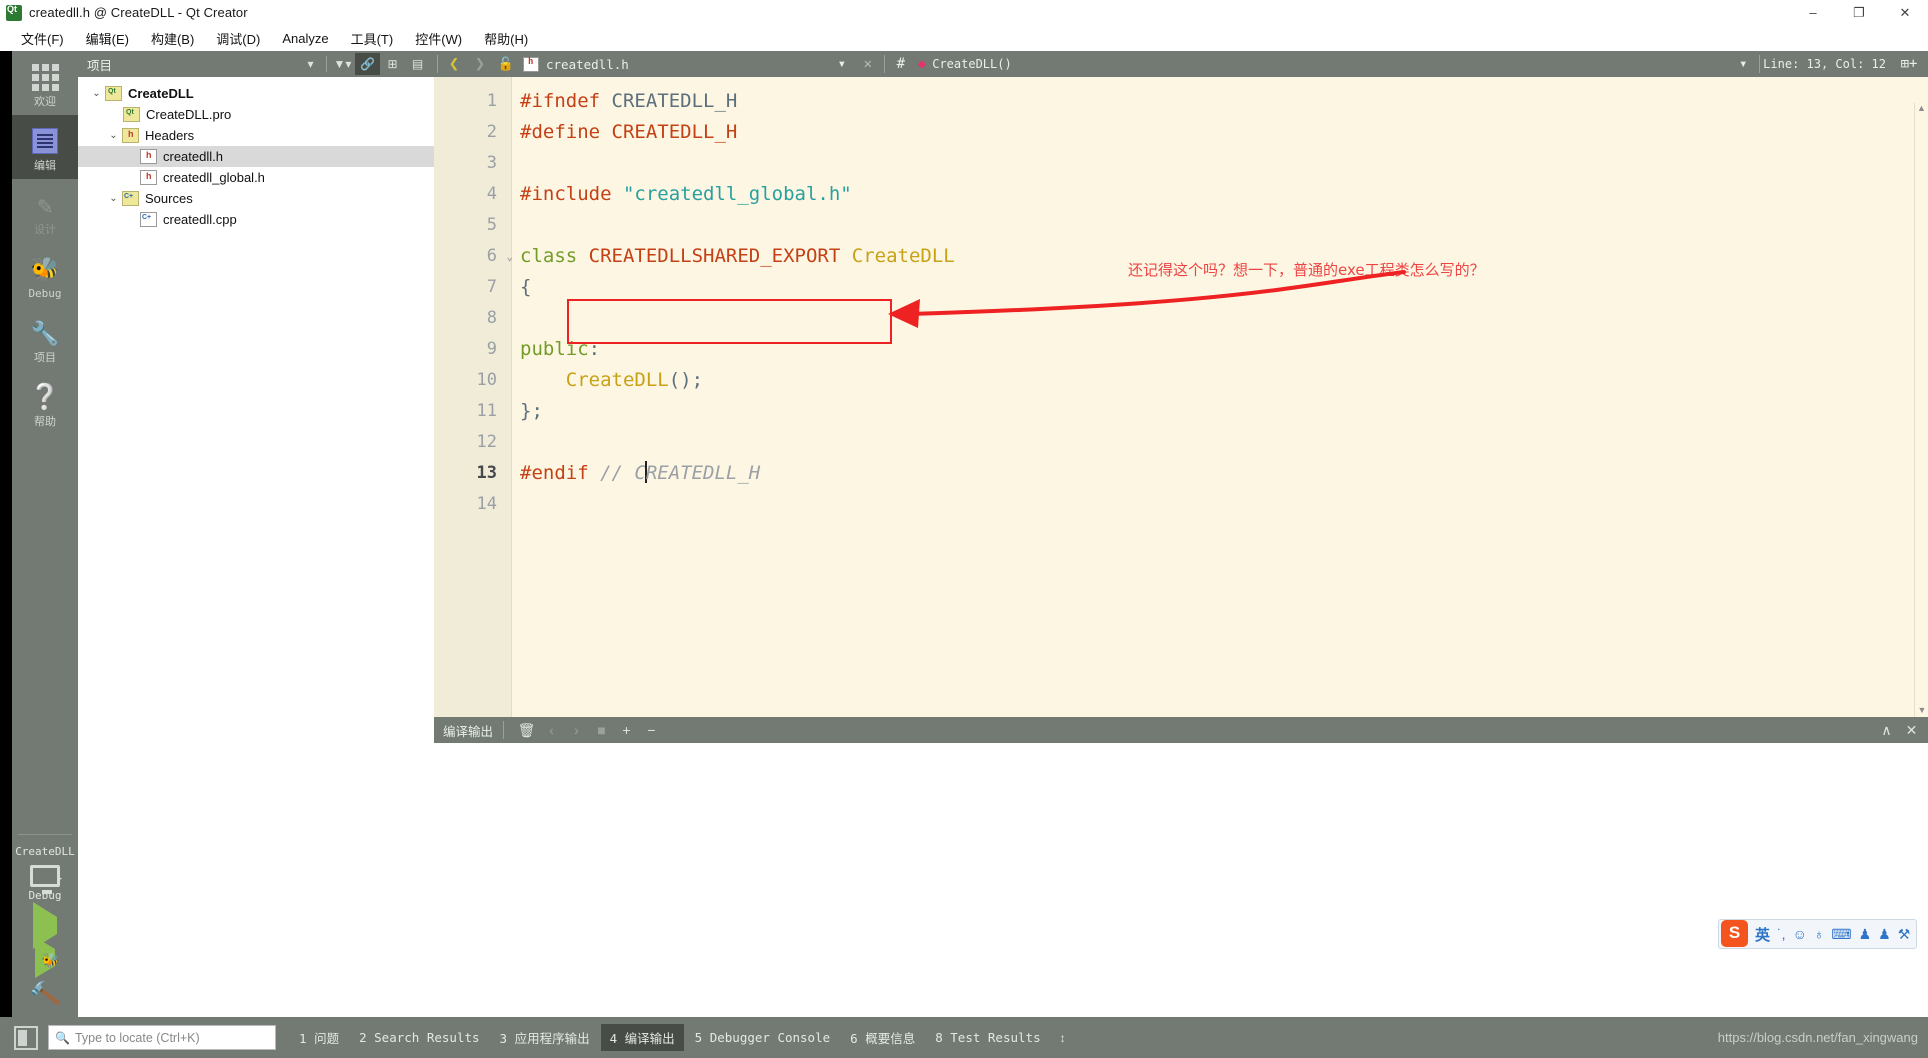 The image size is (1928, 1058). I want to click on scroll-down-icon: ▼, so click(1921, 710).